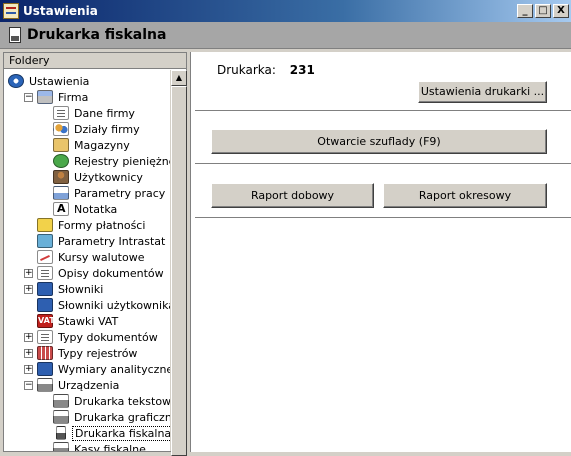 This screenshot has width=571, height=456. I want to click on tree-item: Kasy fiskalne, so click(87, 446).